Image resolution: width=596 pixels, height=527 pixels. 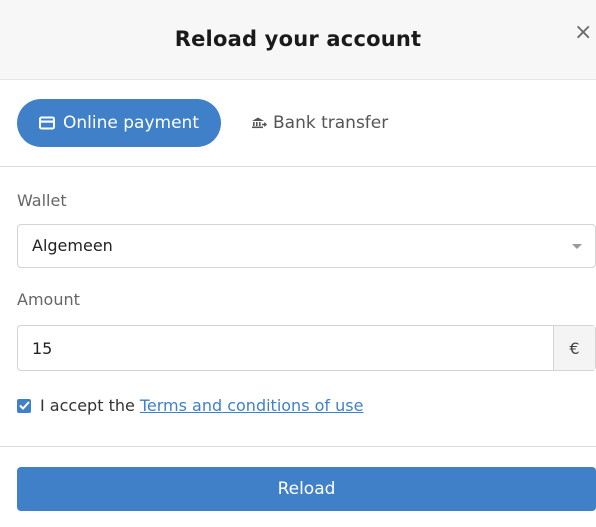 I want to click on currency-addon: €, so click(x=574, y=348).